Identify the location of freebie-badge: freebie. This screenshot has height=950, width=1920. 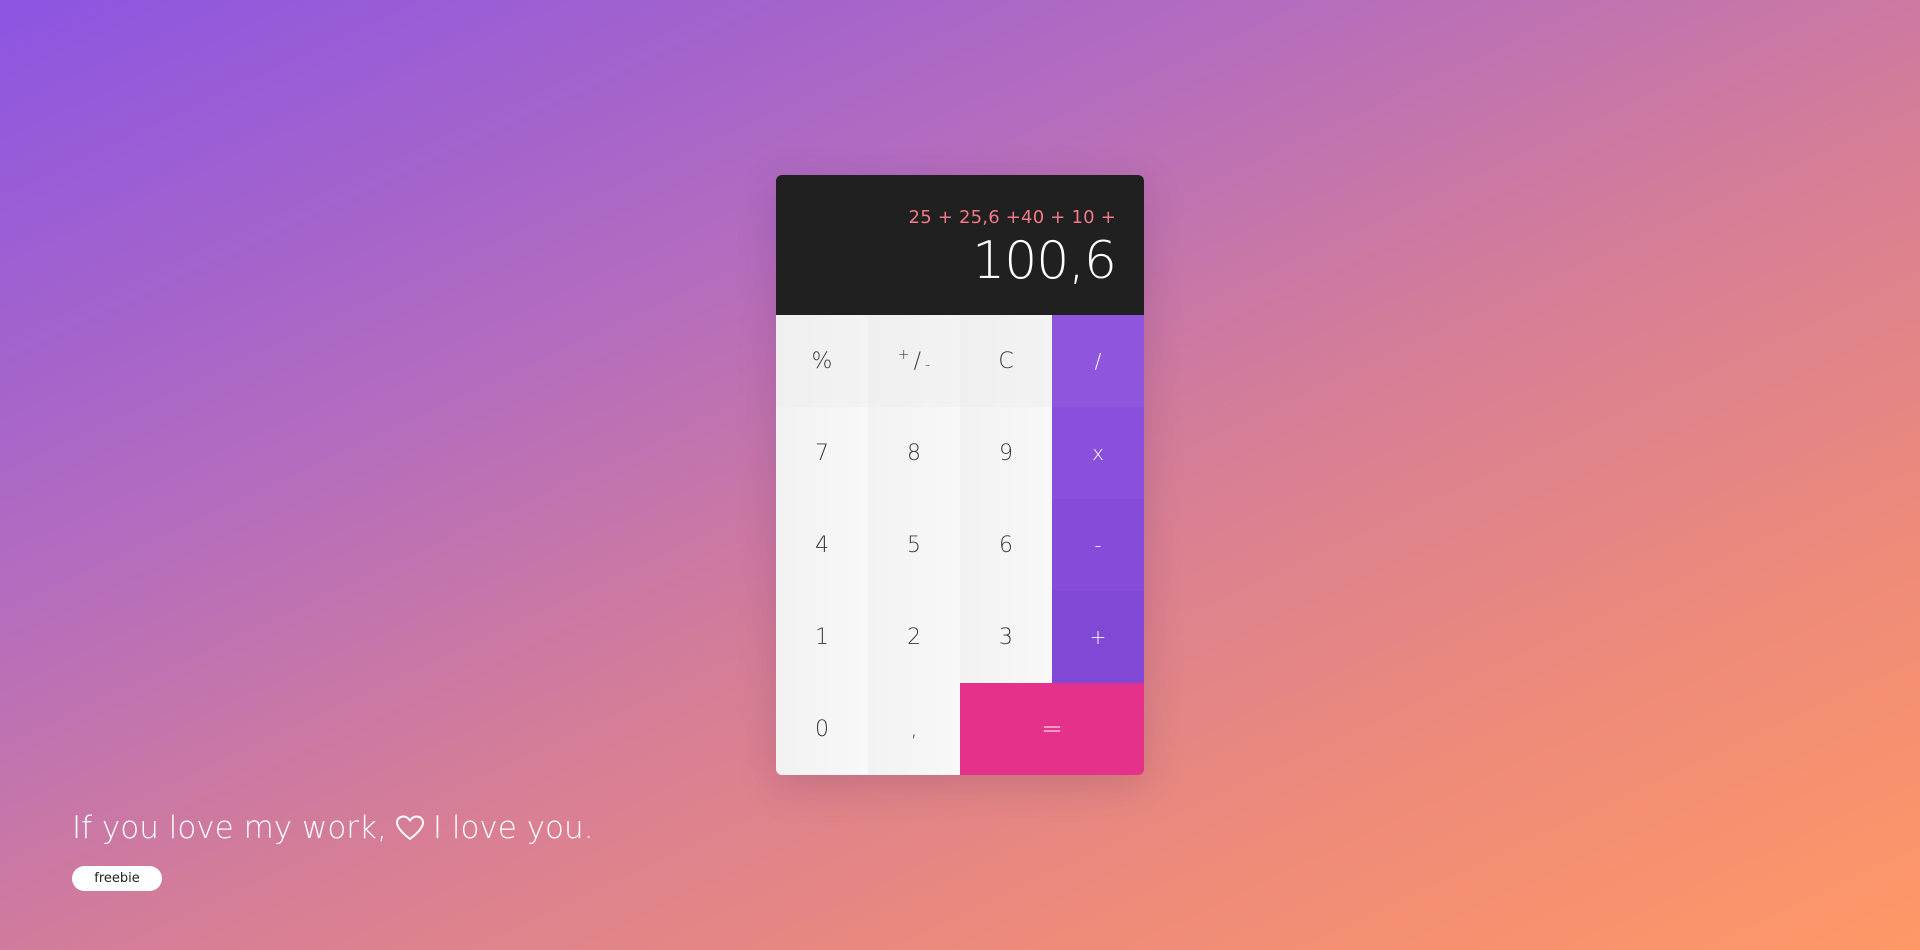
(117, 878).